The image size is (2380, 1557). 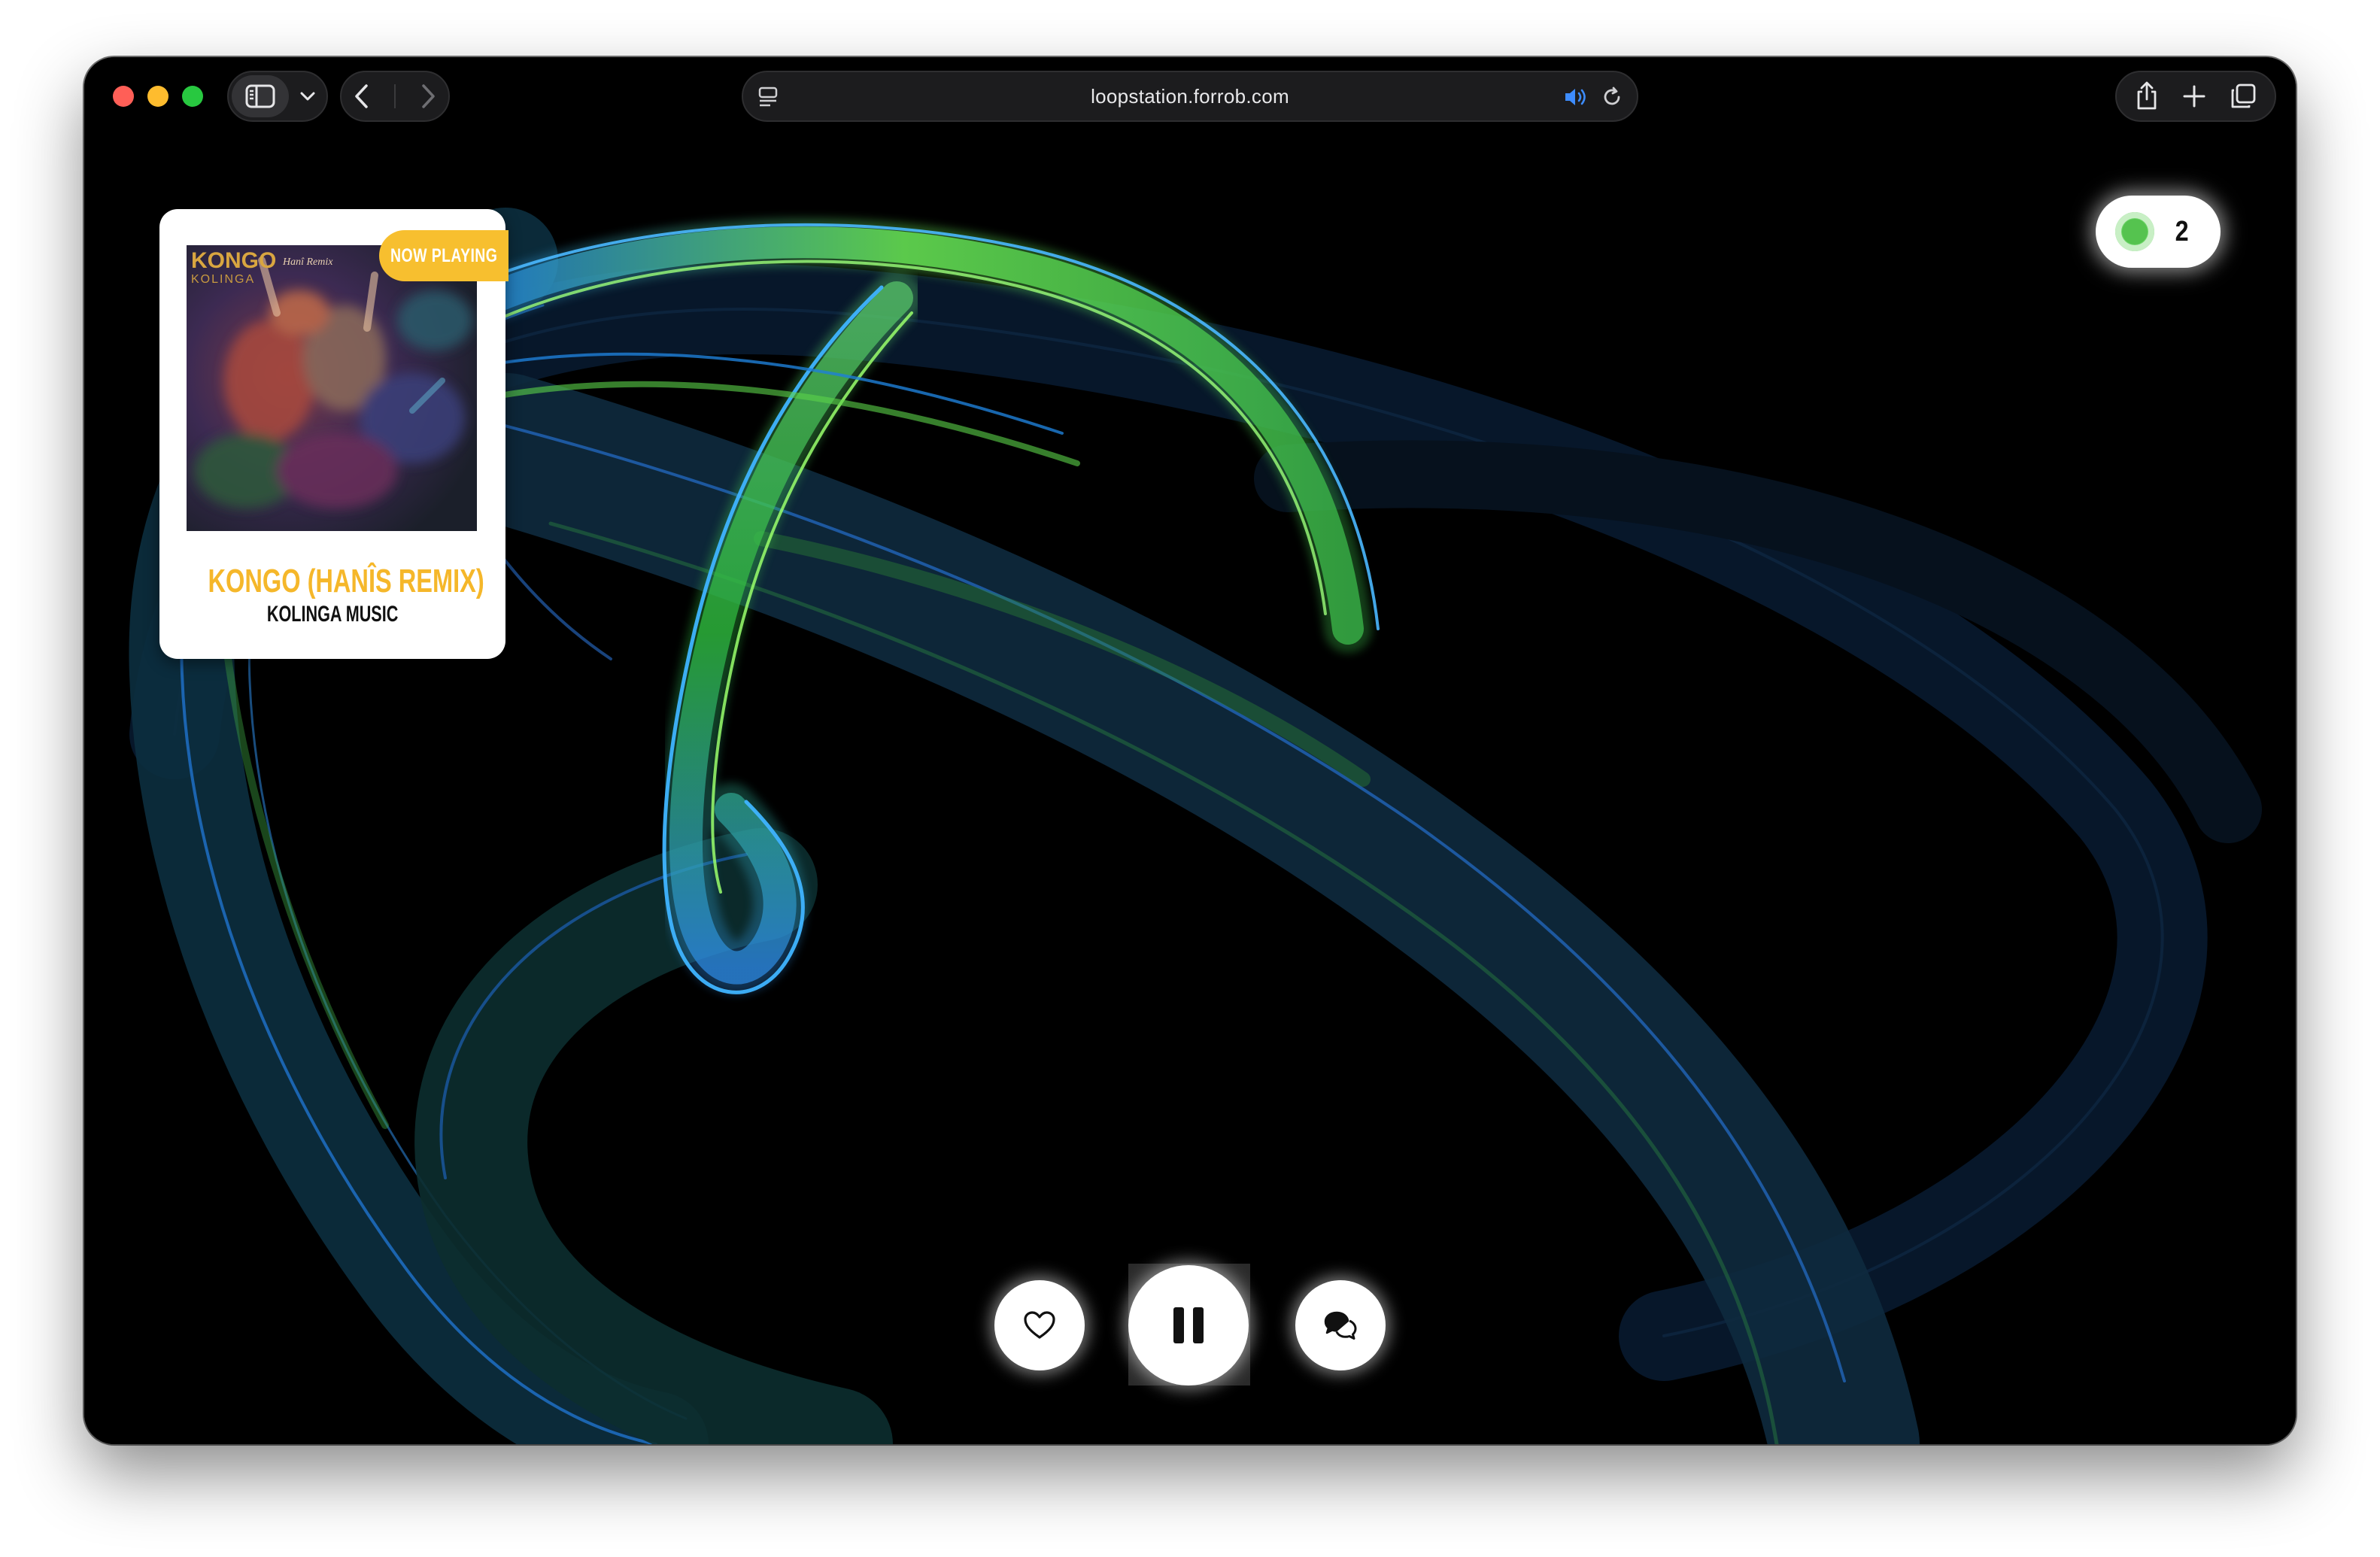 What do you see at coordinates (1593, 97) in the screenshot?
I see `address-bar-actions` at bounding box center [1593, 97].